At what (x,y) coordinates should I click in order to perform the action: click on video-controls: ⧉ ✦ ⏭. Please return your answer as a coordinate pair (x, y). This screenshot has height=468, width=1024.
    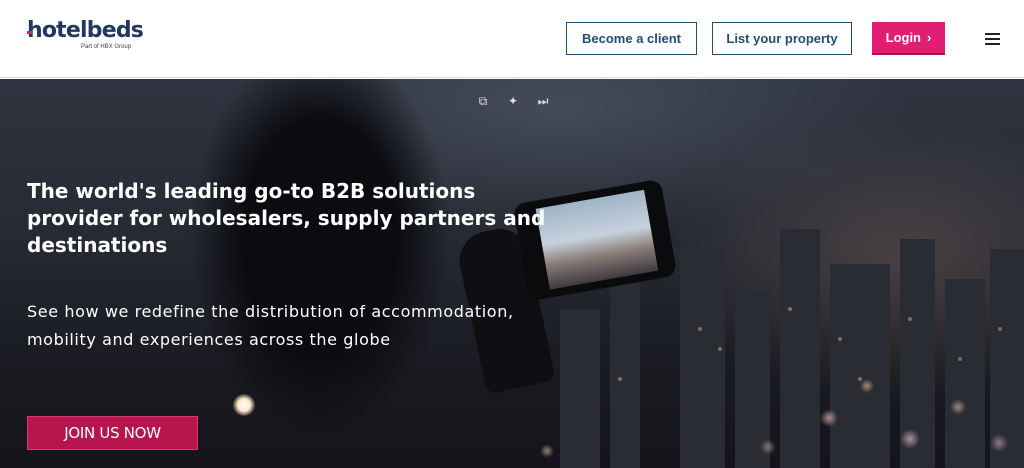
    Looking at the image, I should click on (513, 101).